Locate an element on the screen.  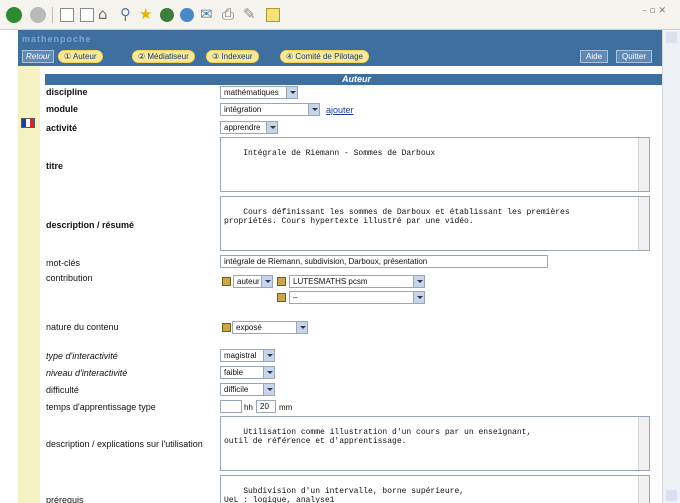
contribution-empty-select: – is located at coordinates (357, 297).